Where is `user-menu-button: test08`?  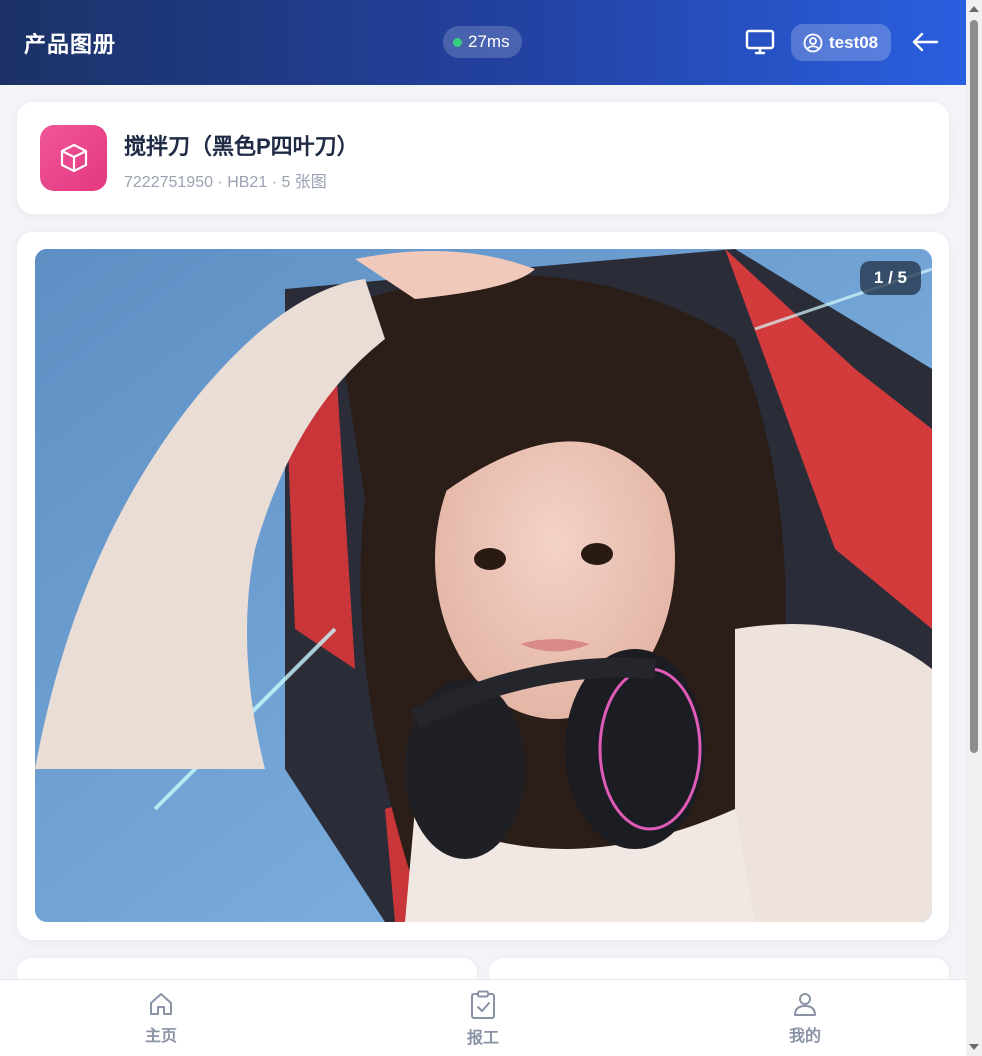
user-menu-button: test08 is located at coordinates (841, 42).